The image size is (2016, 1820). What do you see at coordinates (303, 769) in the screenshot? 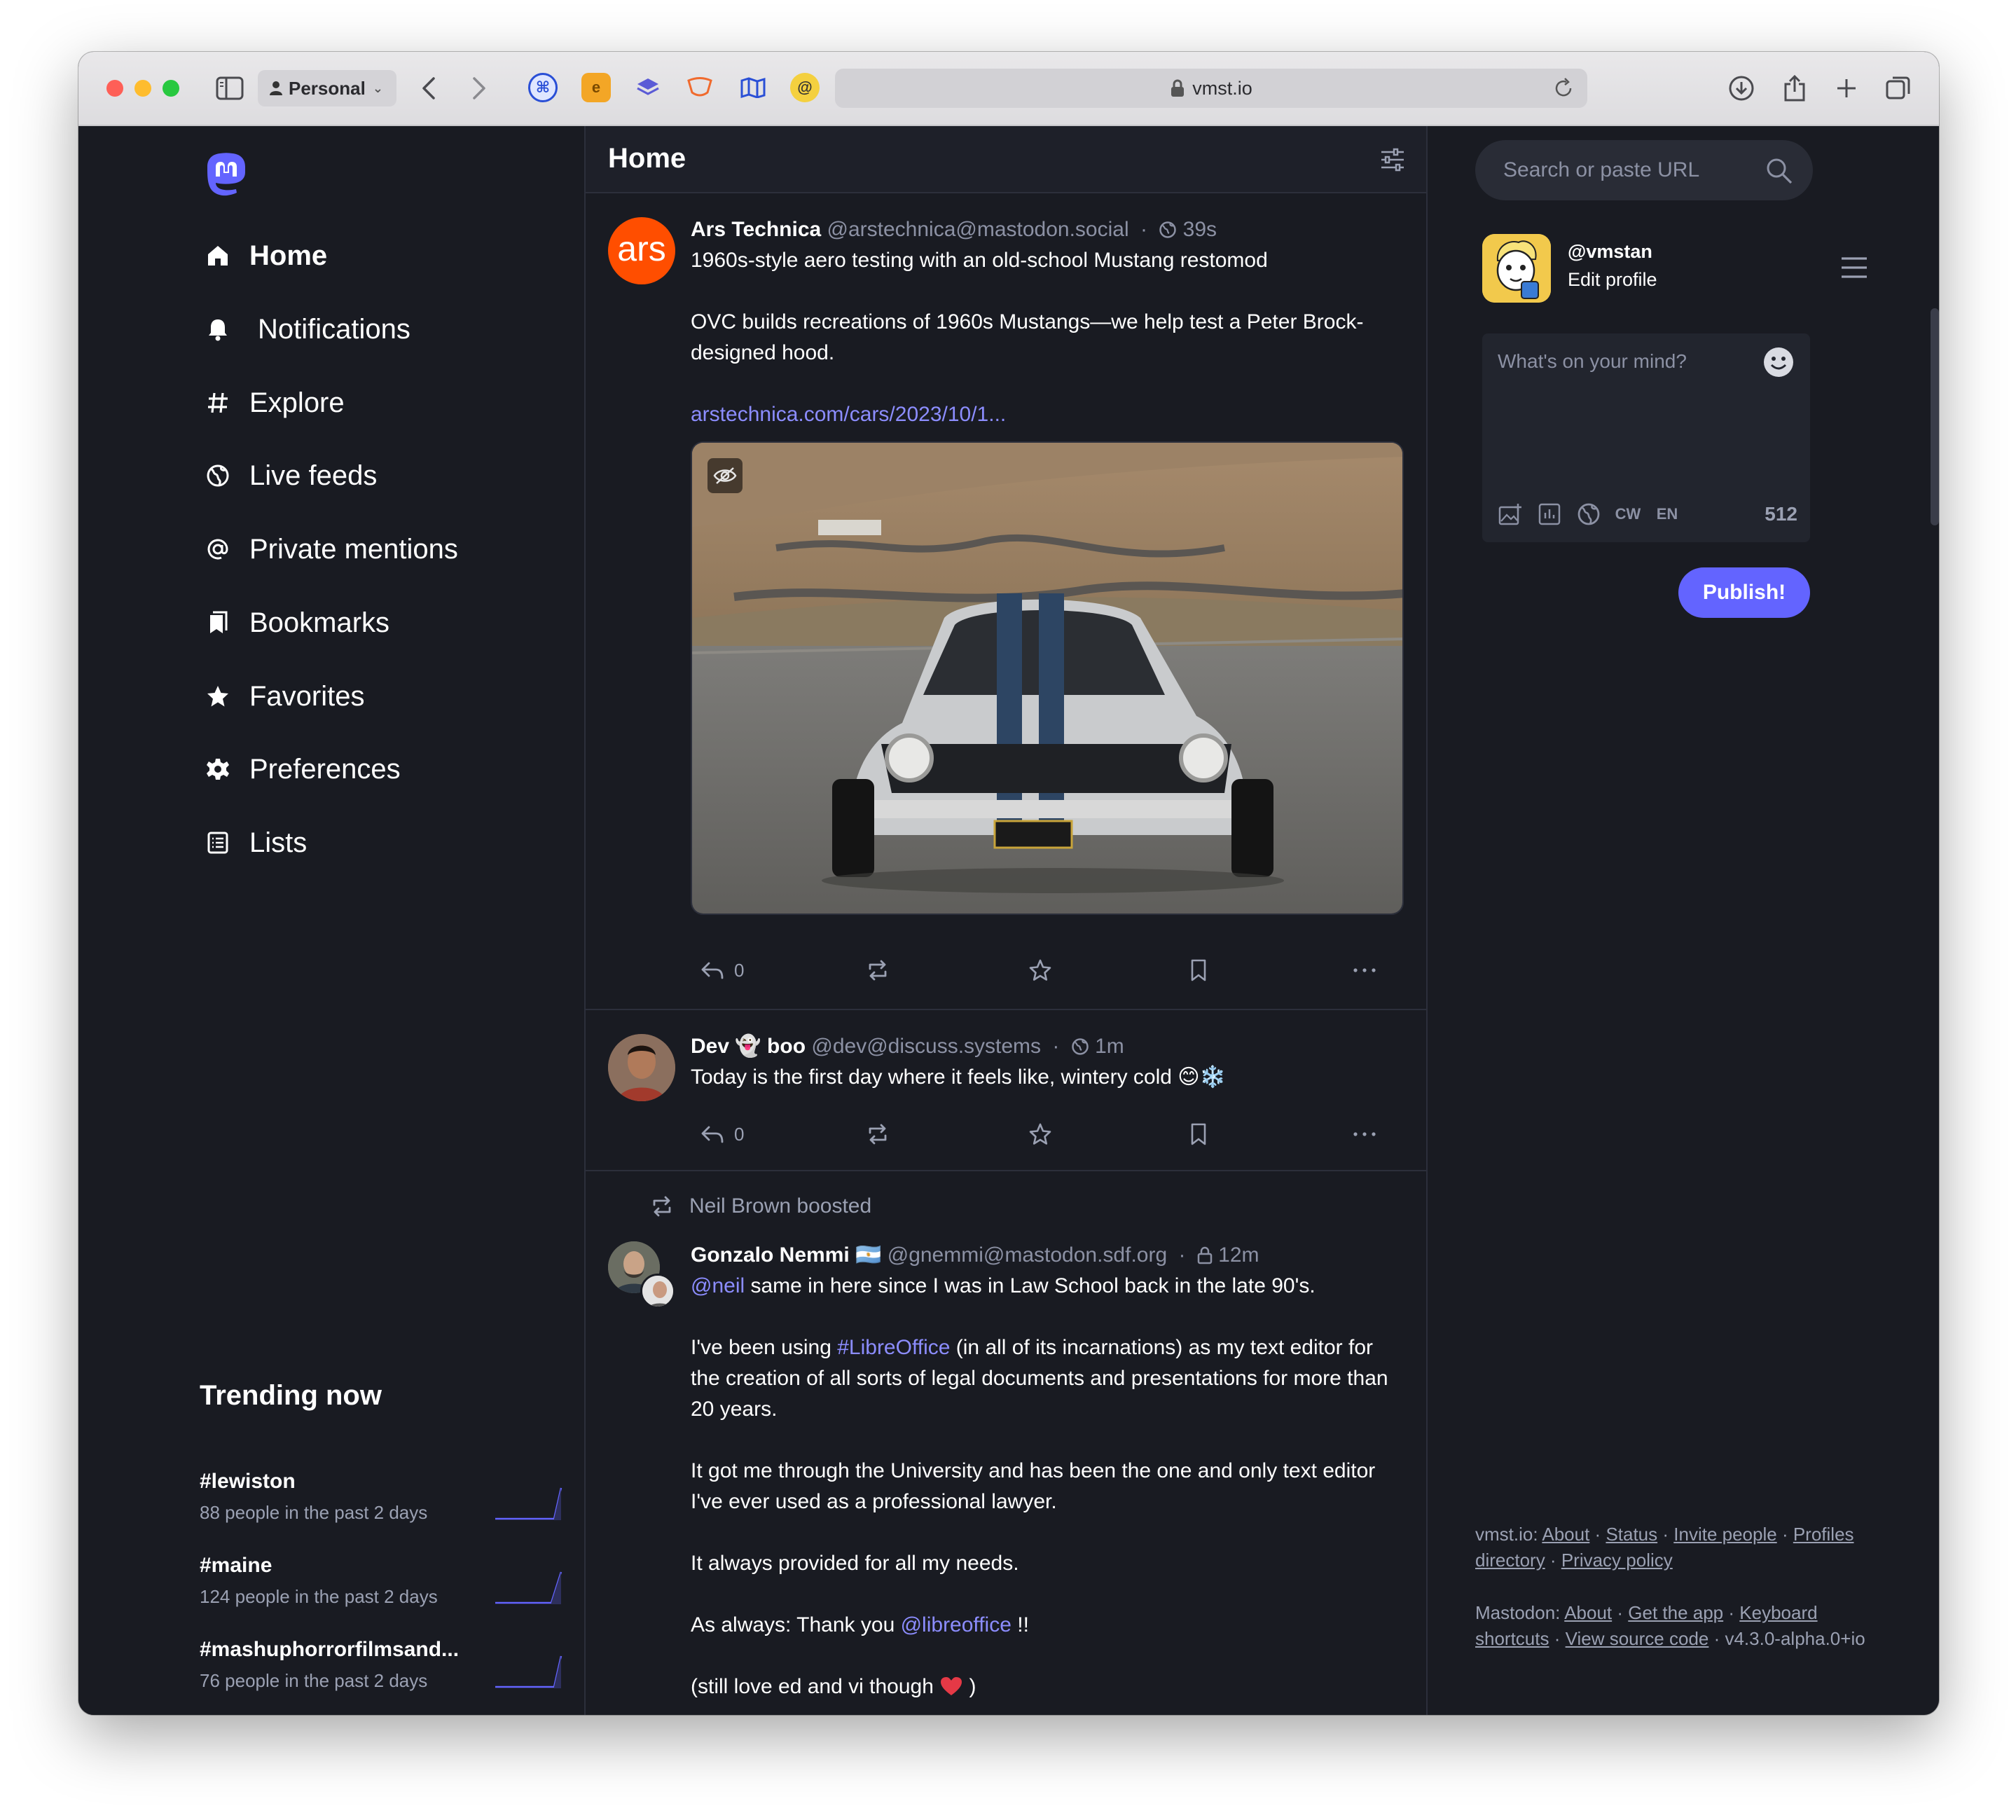
I see `nav-preferences: Preferences` at bounding box center [303, 769].